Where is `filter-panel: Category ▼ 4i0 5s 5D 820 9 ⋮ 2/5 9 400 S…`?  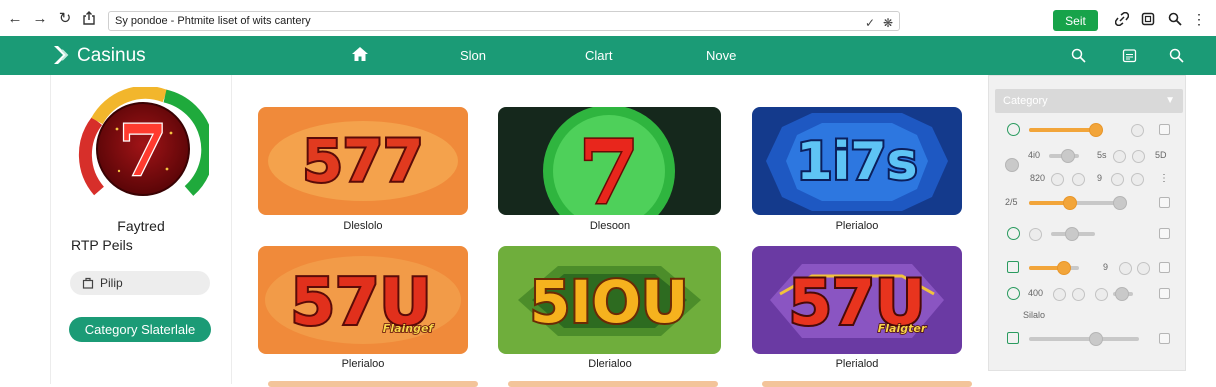 filter-panel: Category ▼ 4i0 5s 5D 820 9 ⋮ 2/5 9 400 S… is located at coordinates (1087, 223).